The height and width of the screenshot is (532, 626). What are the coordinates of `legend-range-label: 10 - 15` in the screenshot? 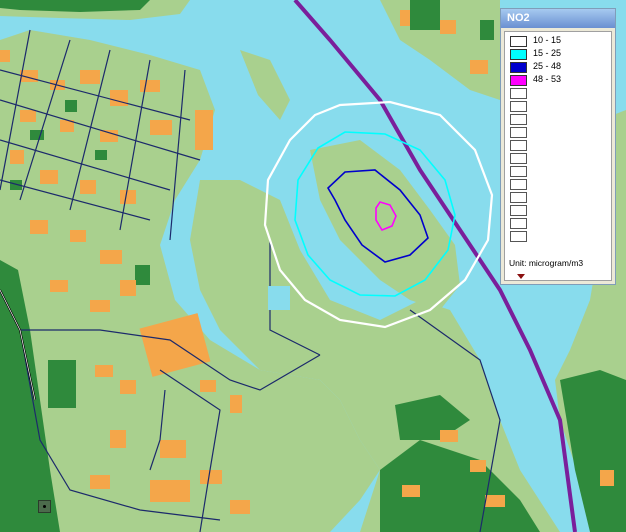 It's located at (547, 40).